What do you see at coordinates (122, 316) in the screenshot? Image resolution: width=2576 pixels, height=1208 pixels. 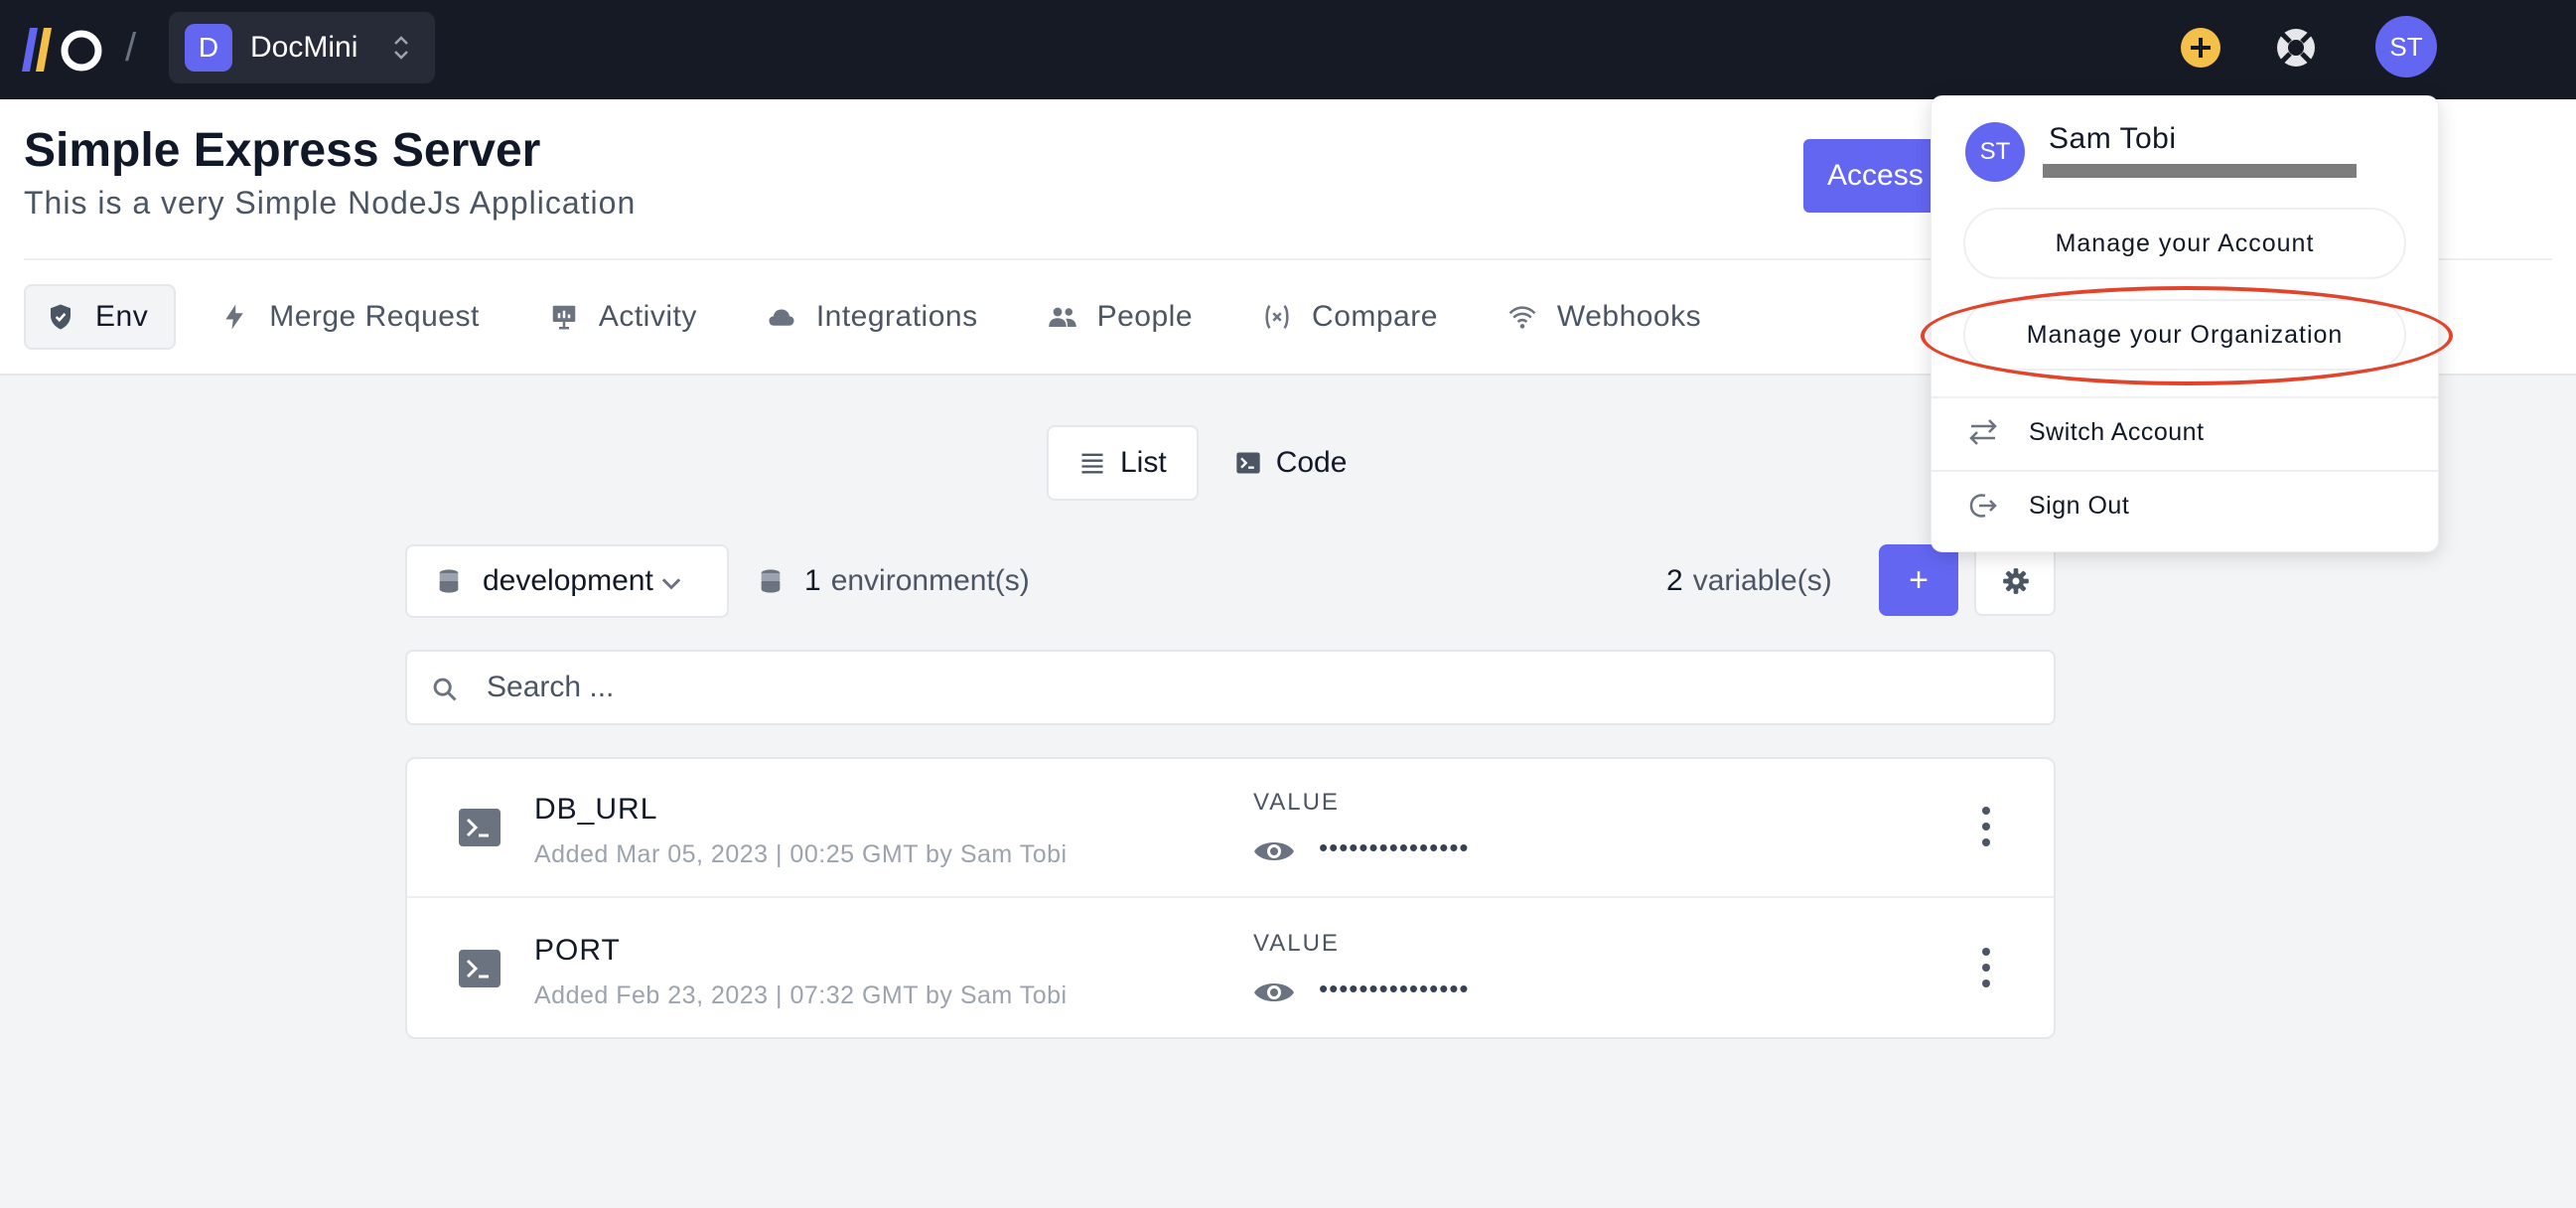 I see `tab-label: Env` at bounding box center [122, 316].